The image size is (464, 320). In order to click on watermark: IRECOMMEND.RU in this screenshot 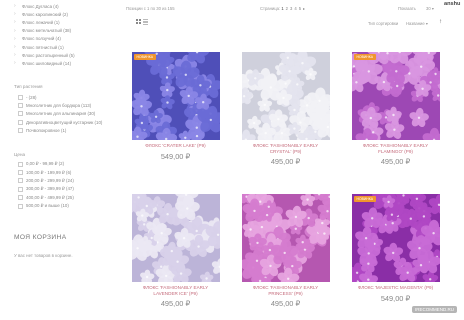, I will do `click(434, 309)`.